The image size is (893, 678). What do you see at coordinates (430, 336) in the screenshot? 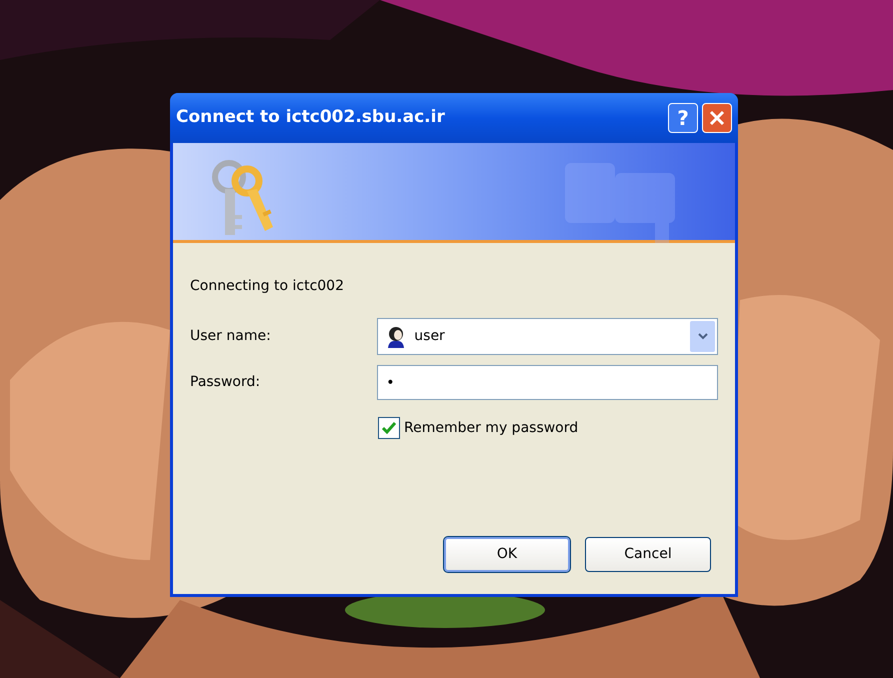
I see `username-value: user` at bounding box center [430, 336].